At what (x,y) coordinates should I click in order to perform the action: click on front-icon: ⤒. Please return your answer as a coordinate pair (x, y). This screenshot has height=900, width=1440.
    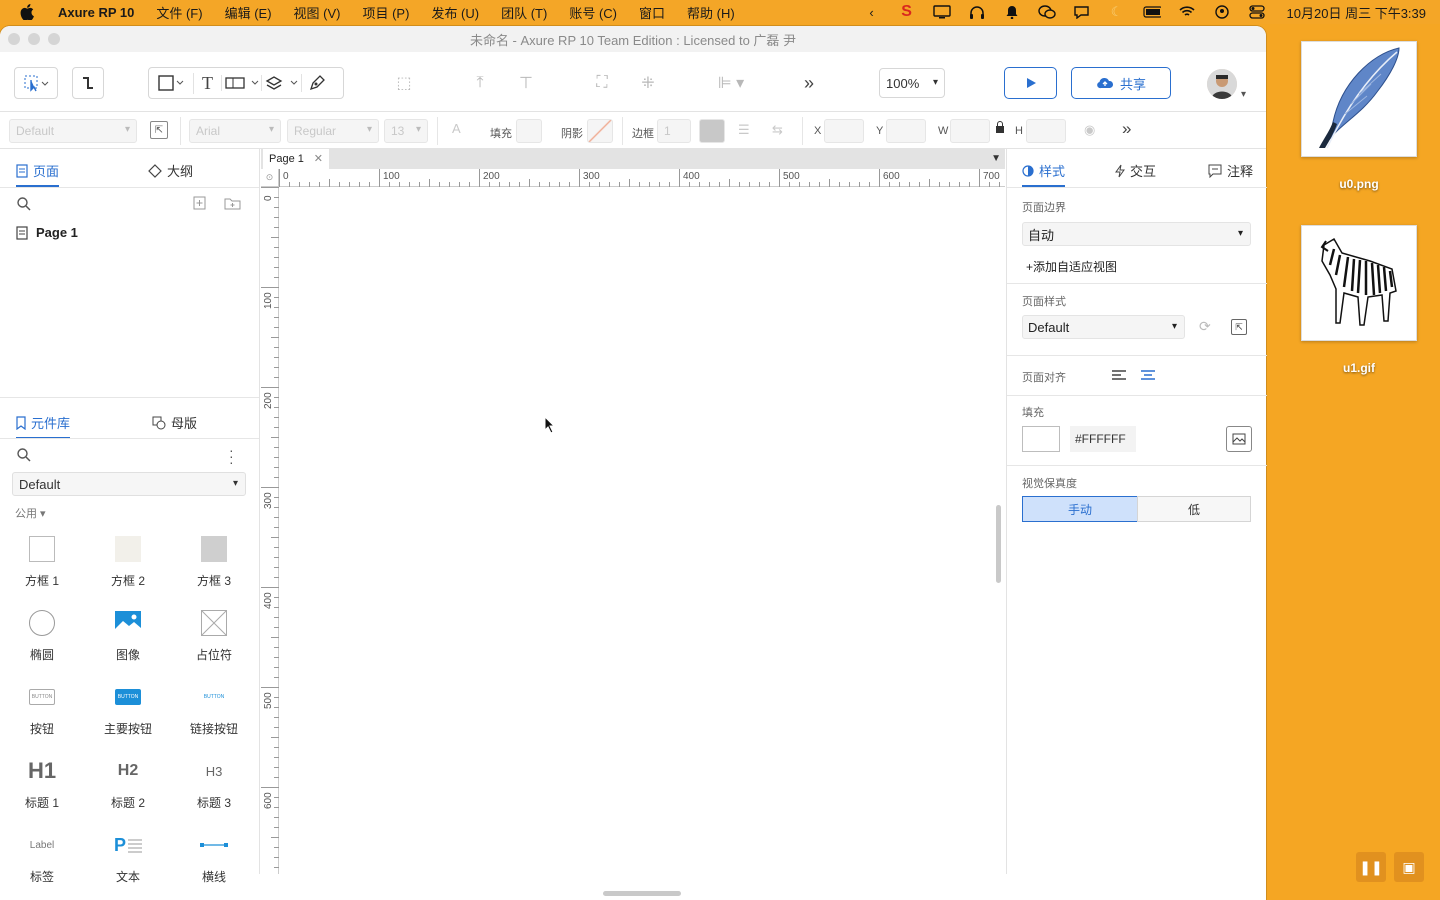
    Looking at the image, I should click on (480, 83).